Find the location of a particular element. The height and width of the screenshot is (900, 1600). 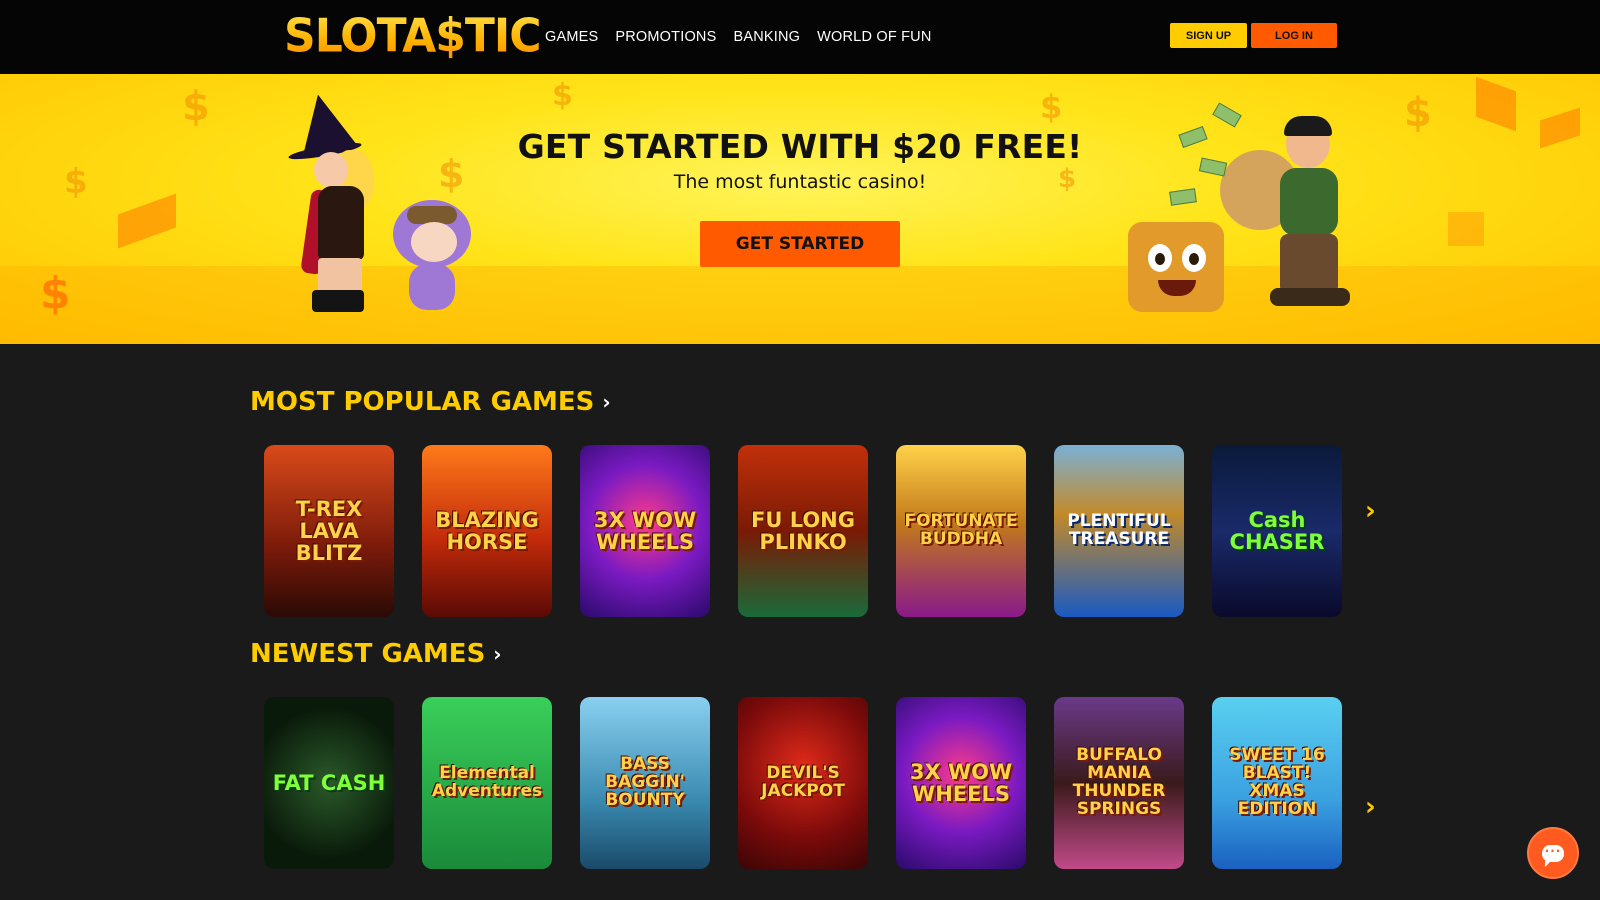

cube-character-illustration is located at coordinates (1176, 267).